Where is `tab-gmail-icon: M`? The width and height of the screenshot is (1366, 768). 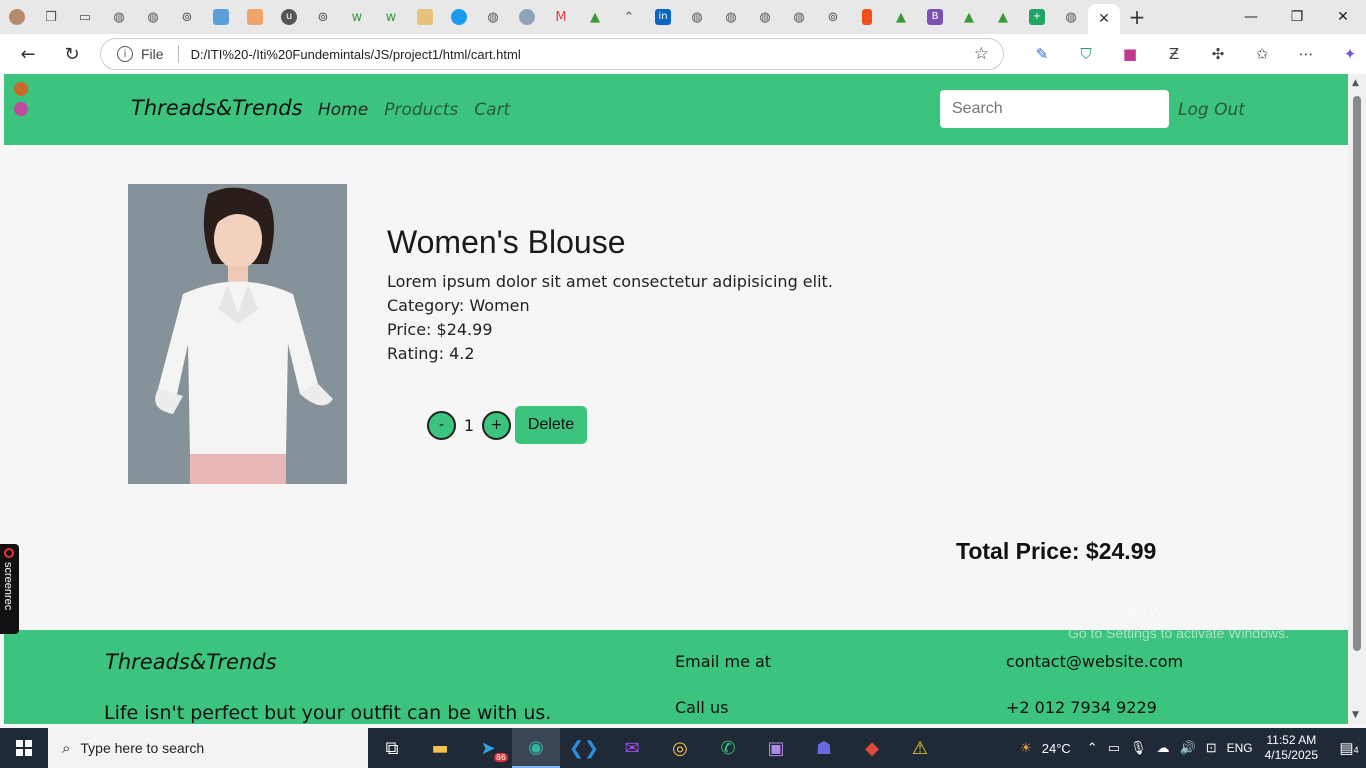
tab-gmail-icon: M is located at coordinates (561, 17).